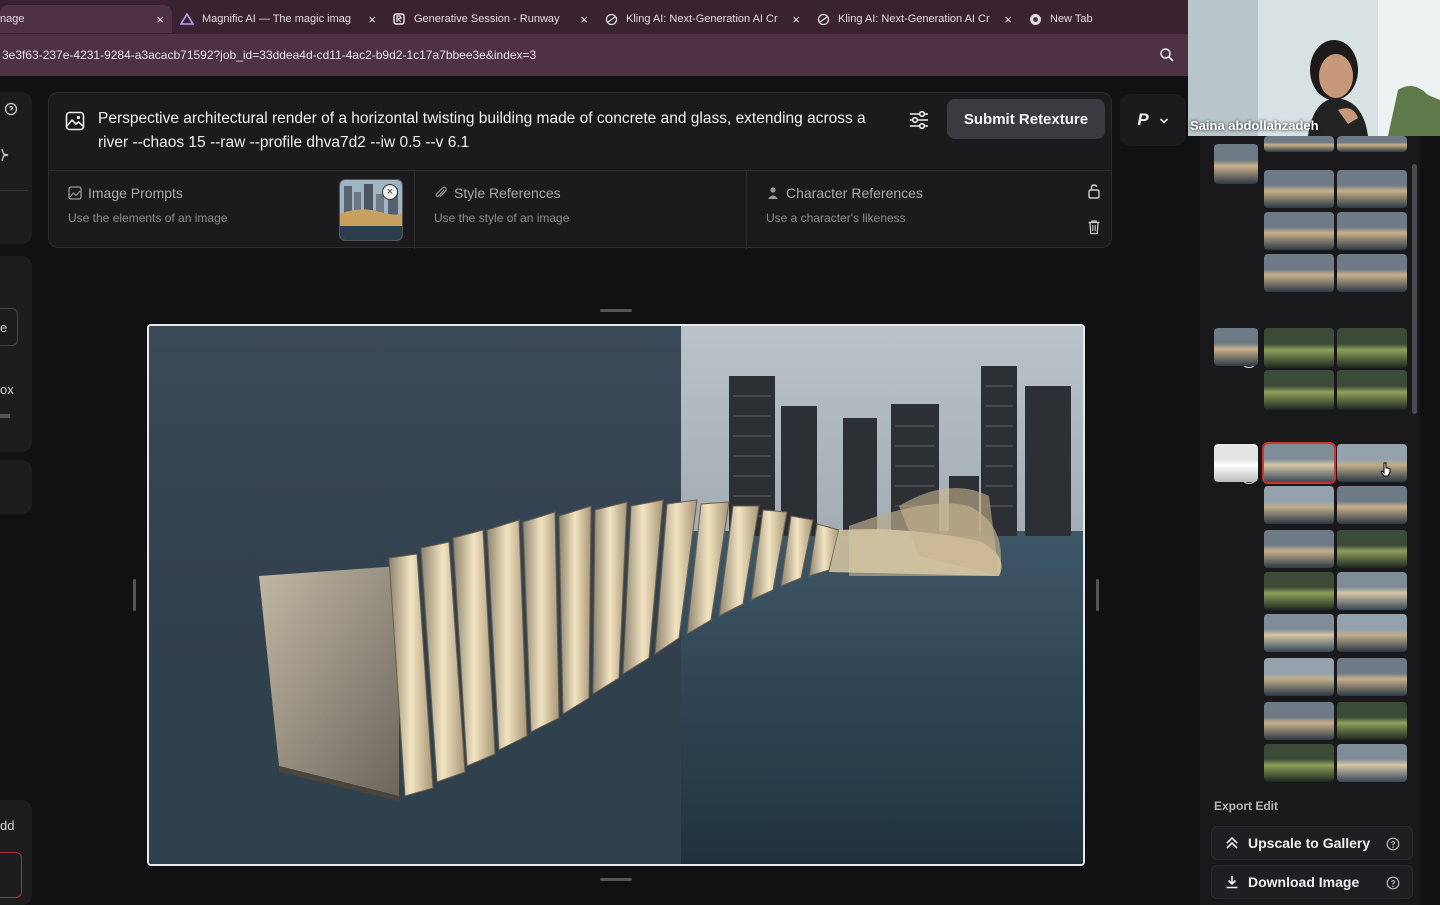 This screenshot has width=1440, height=905. Describe the element at coordinates (1071, 19) in the screenshot. I see `tab-title: New Tab` at that location.